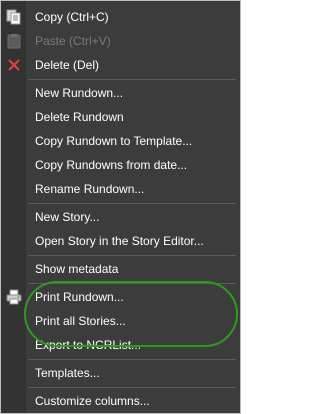 The width and height of the screenshot is (320, 414). Describe the element at coordinates (131, 314) in the screenshot. I see `highlight-annotation` at that location.